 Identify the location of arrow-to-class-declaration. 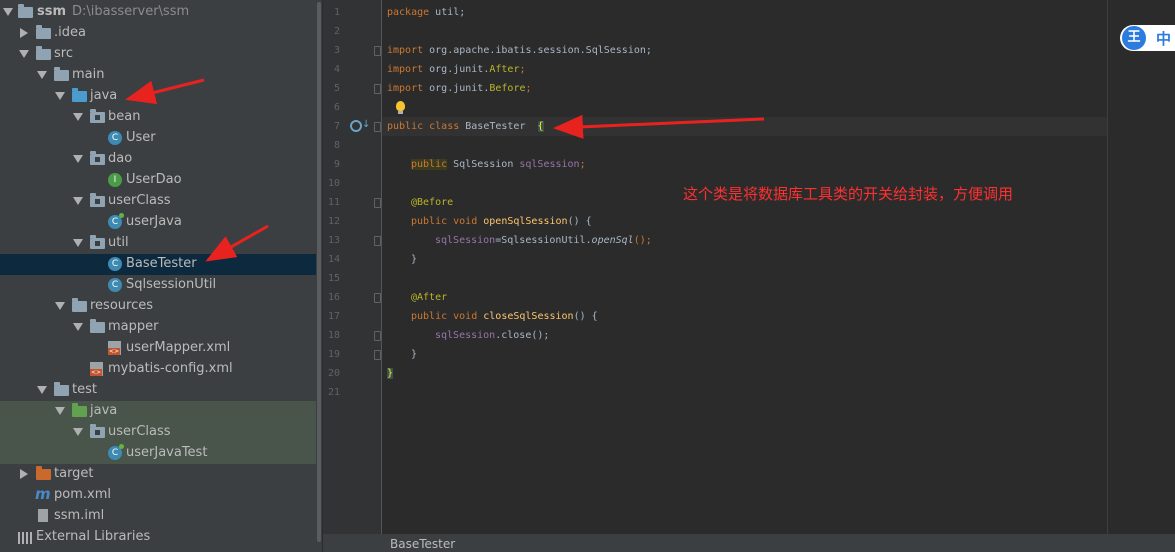
(659, 126).